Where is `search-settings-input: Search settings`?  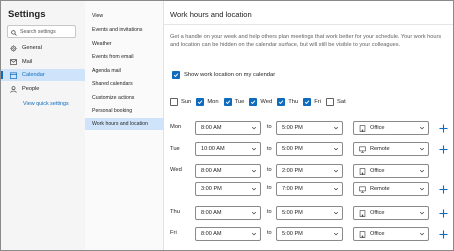 search-settings-input: Search settings is located at coordinates (41, 31).